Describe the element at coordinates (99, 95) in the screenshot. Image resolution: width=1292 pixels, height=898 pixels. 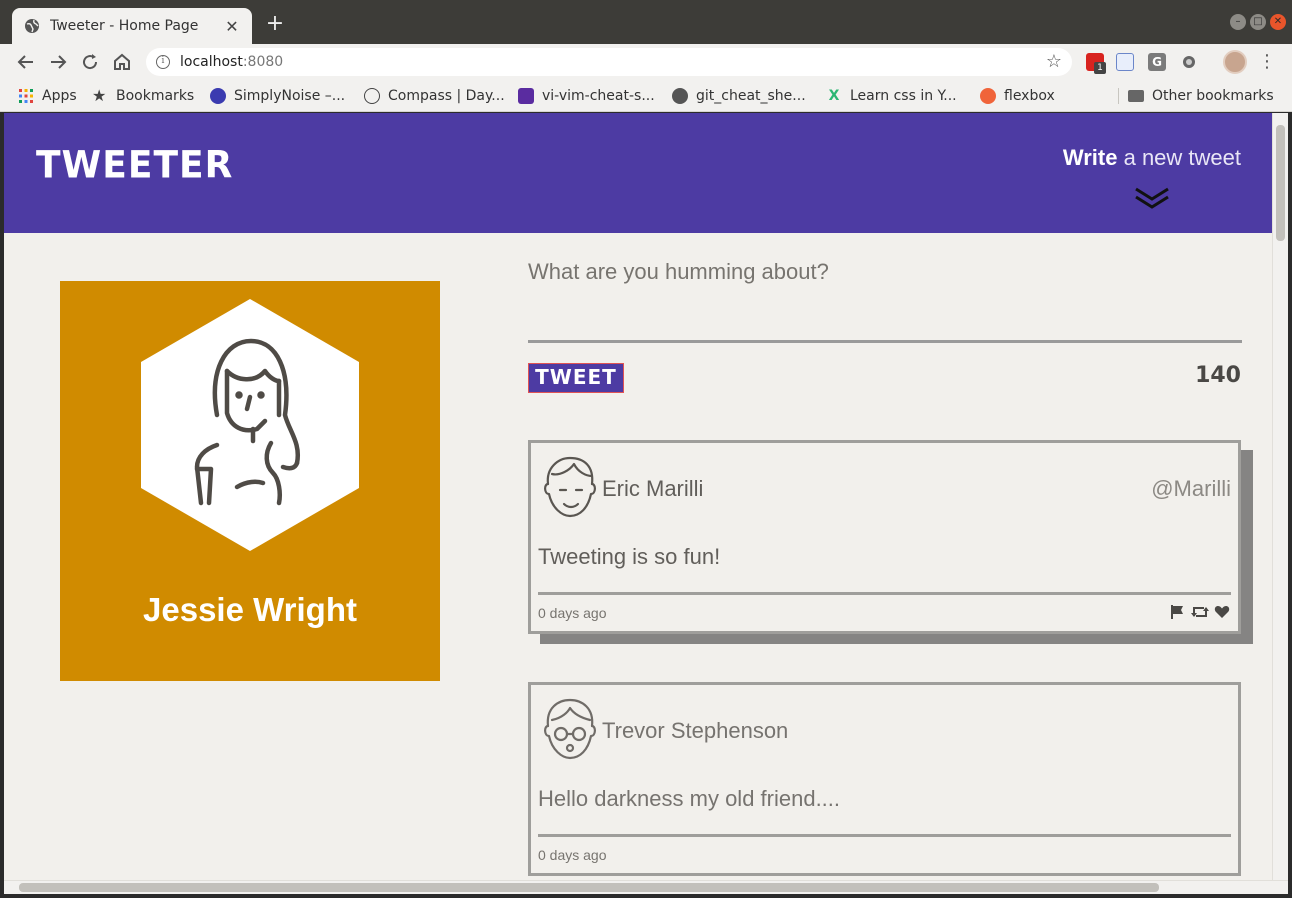
I see `star-icon: ★` at that location.